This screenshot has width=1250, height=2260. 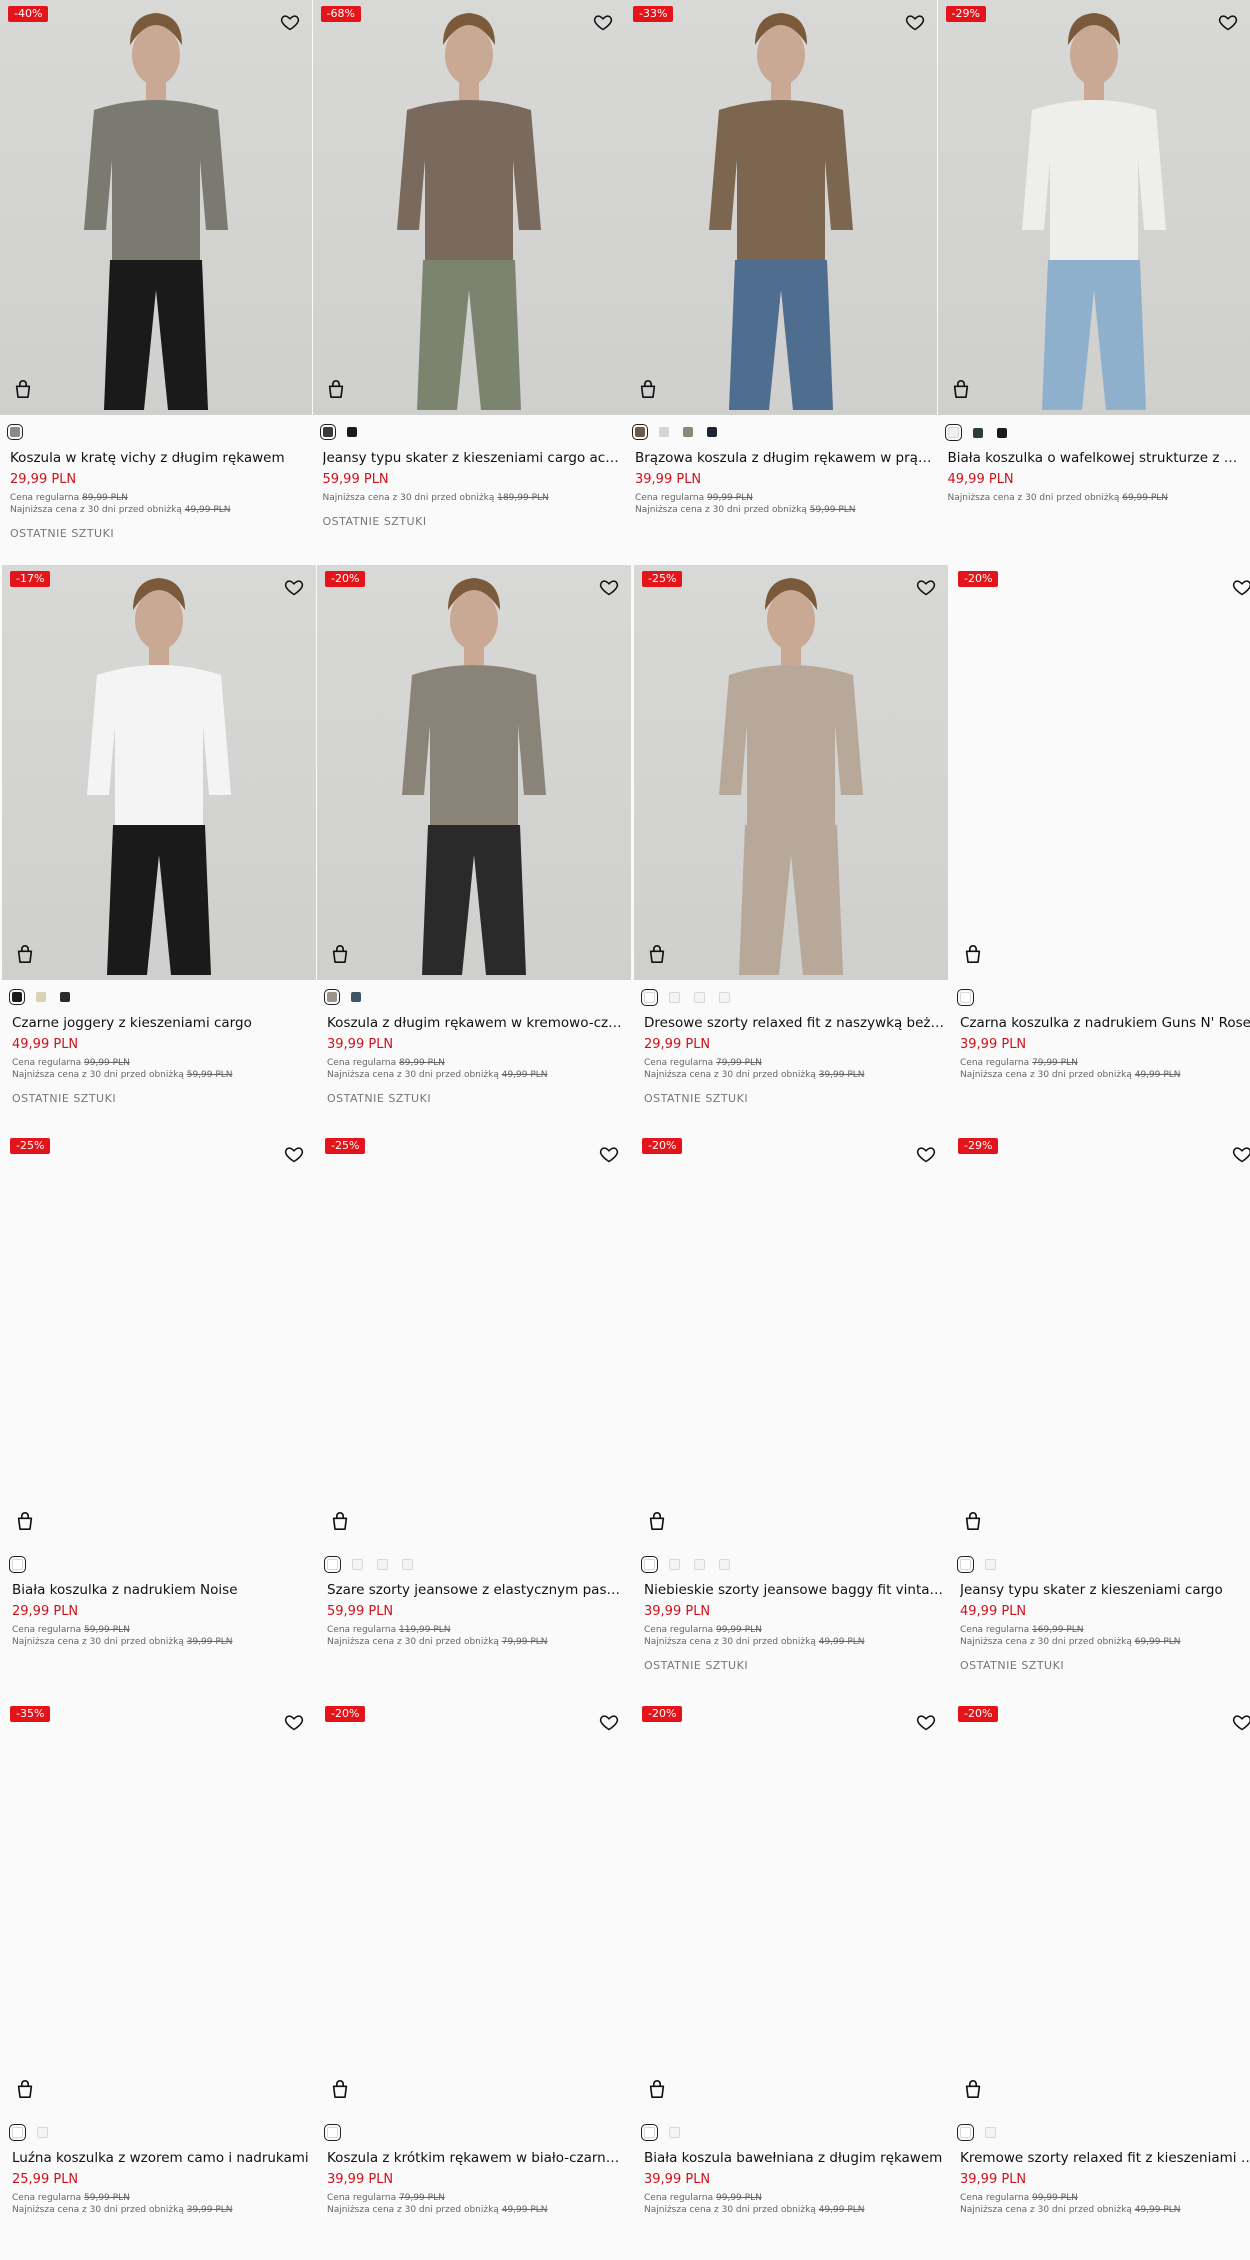 I want to click on product-title: Biała koszulka z nadrukiem Noise, so click(x=162, y=1590).